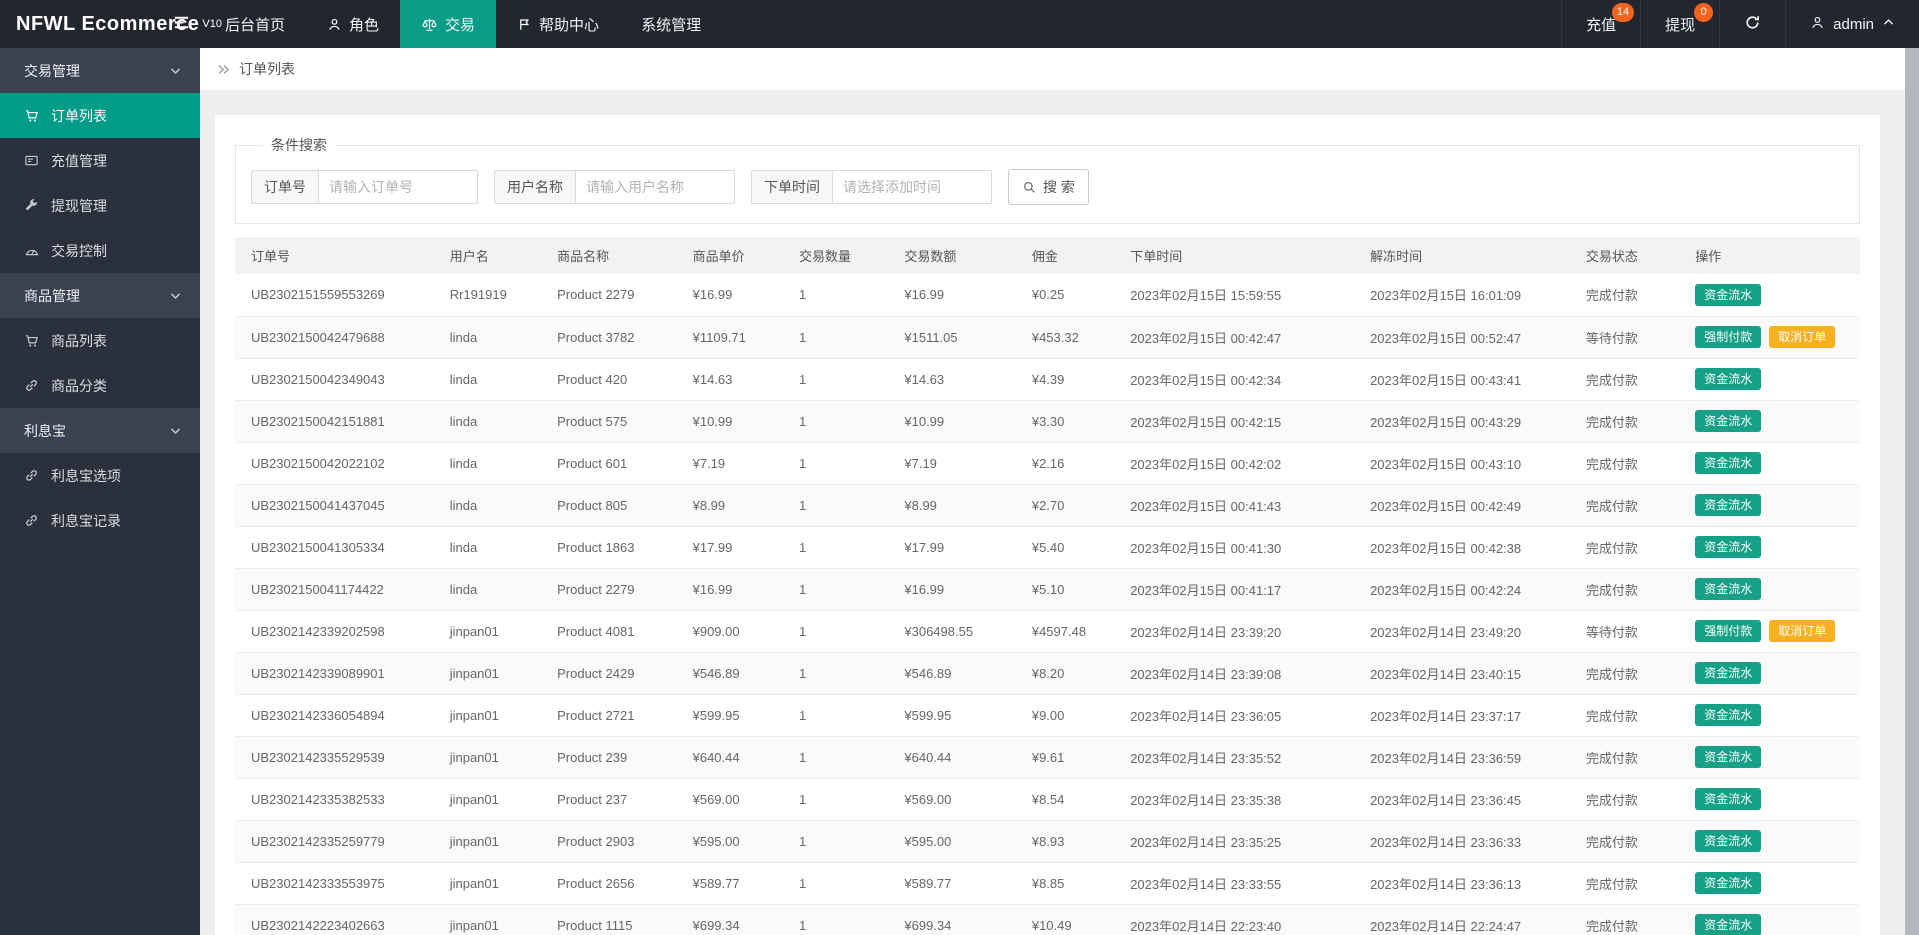  I want to click on sidebar-item-提现管理: 提现管理, so click(100, 205).